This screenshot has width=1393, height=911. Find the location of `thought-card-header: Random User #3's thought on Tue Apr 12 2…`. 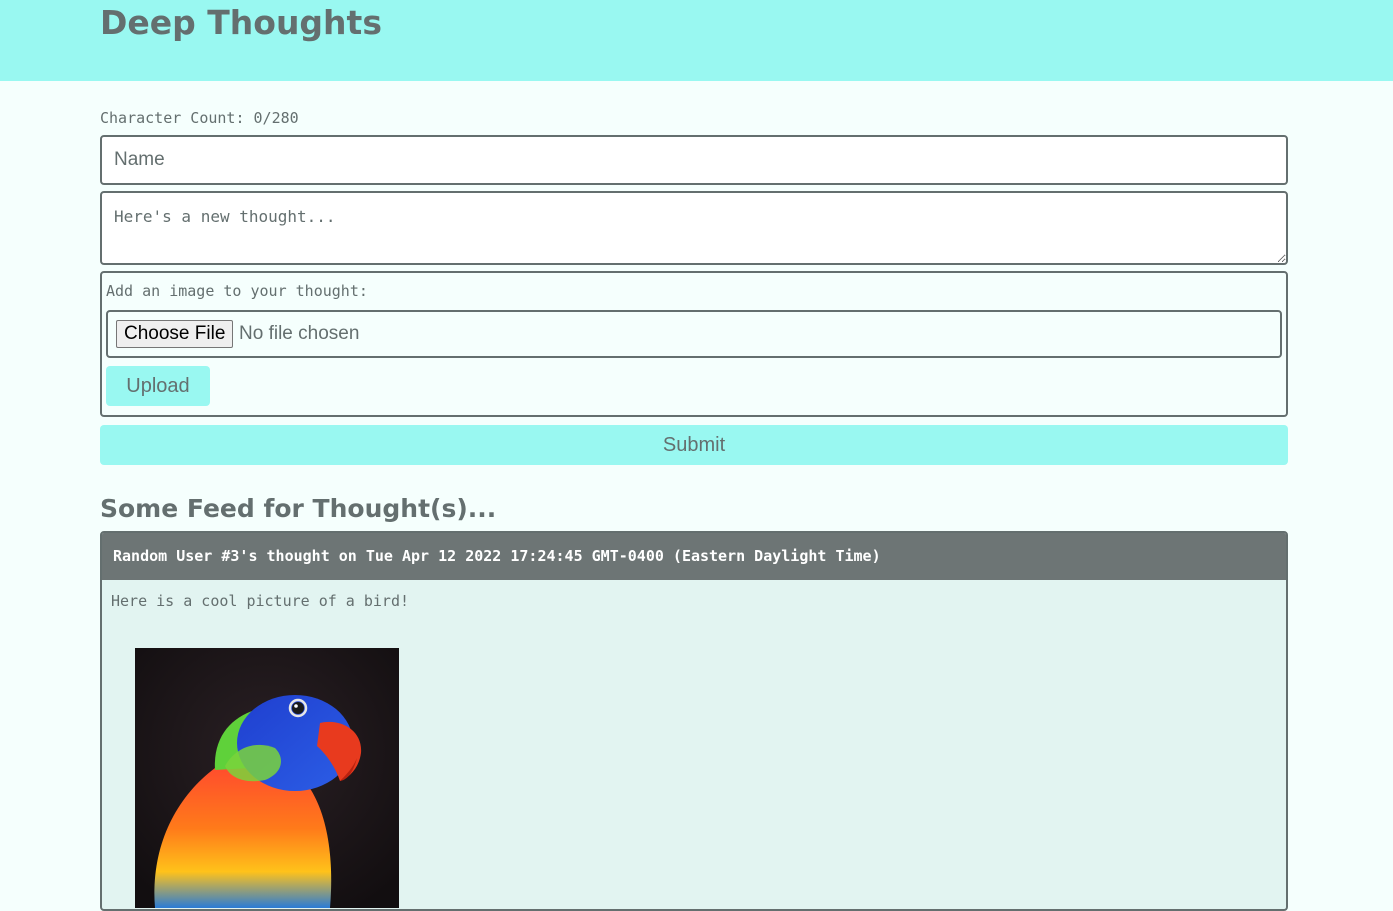

thought-card-header: Random User #3's thought on Tue Apr 12 2… is located at coordinates (694, 556).